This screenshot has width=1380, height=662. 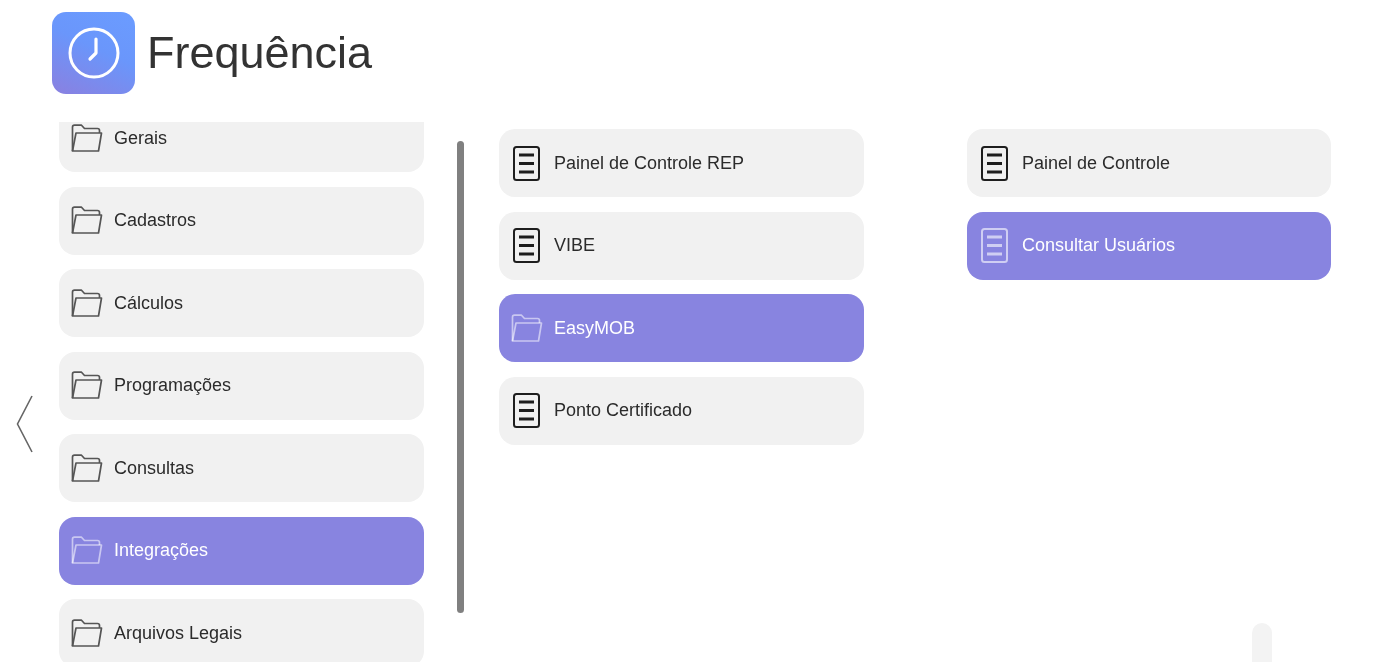 What do you see at coordinates (241, 385) in the screenshot?
I see `menu-item: Programações` at bounding box center [241, 385].